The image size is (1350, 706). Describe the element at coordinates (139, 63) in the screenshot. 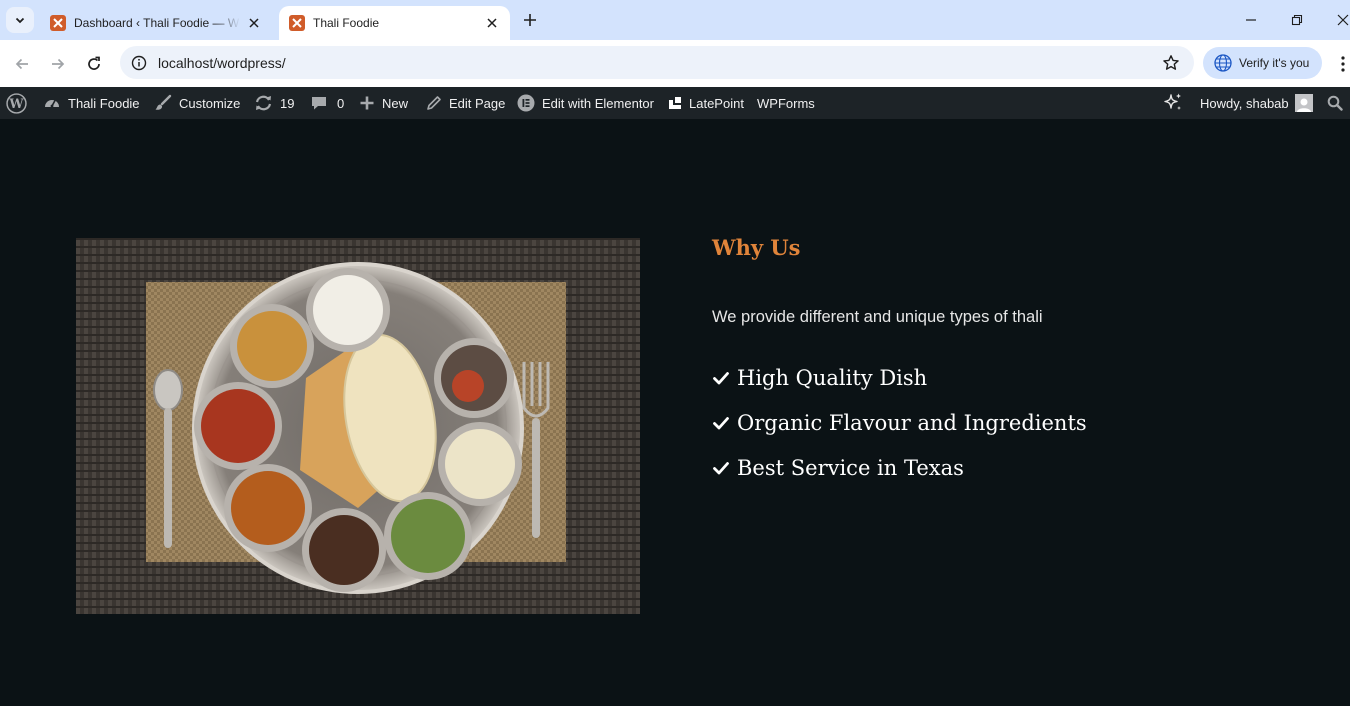

I see `info-icon` at that location.